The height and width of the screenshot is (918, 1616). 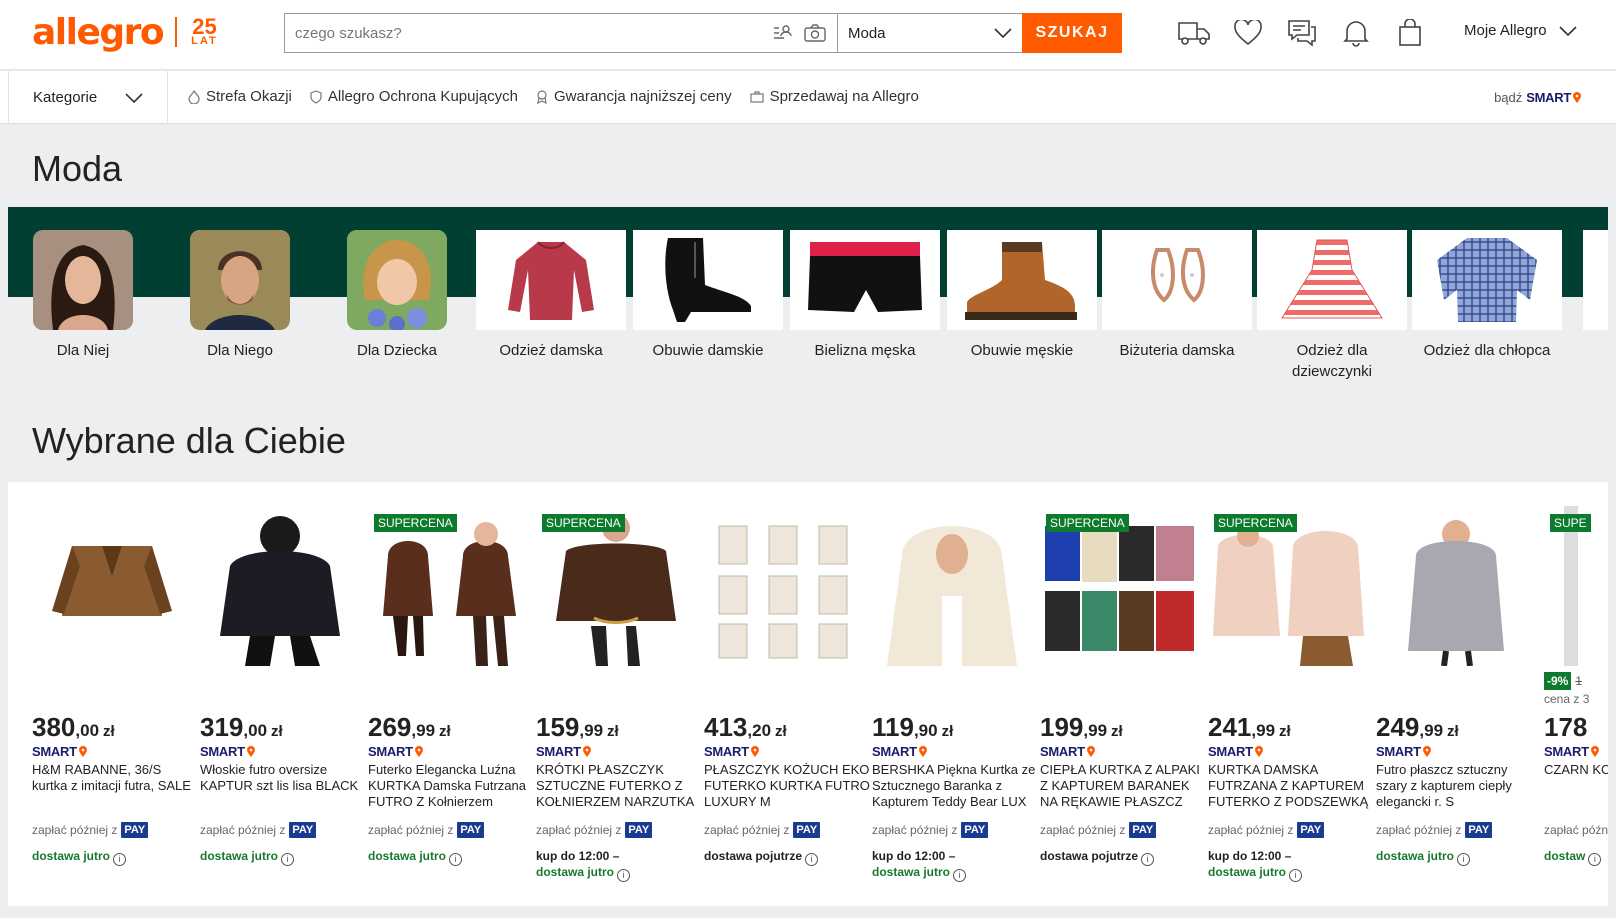 I want to click on bag-icon, so click(x=1410, y=33).